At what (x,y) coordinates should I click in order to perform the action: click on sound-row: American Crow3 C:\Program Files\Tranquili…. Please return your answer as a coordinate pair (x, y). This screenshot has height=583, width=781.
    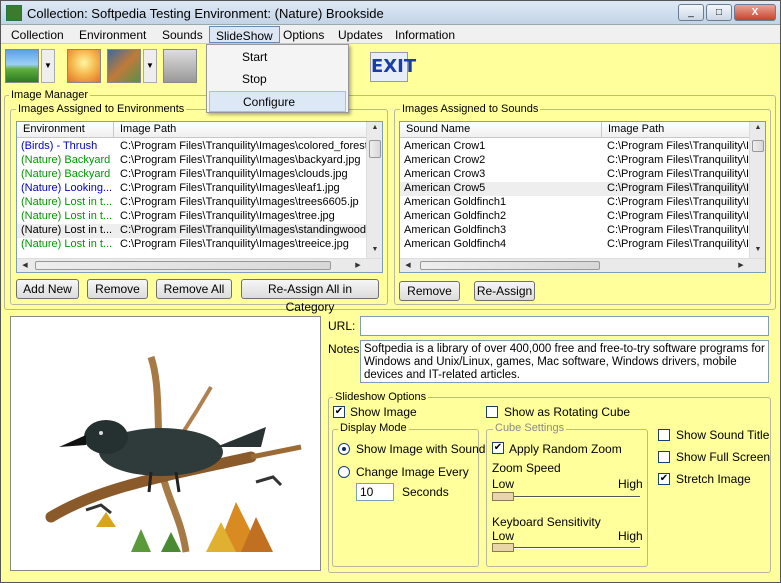
    Looking at the image, I should click on (574, 175).